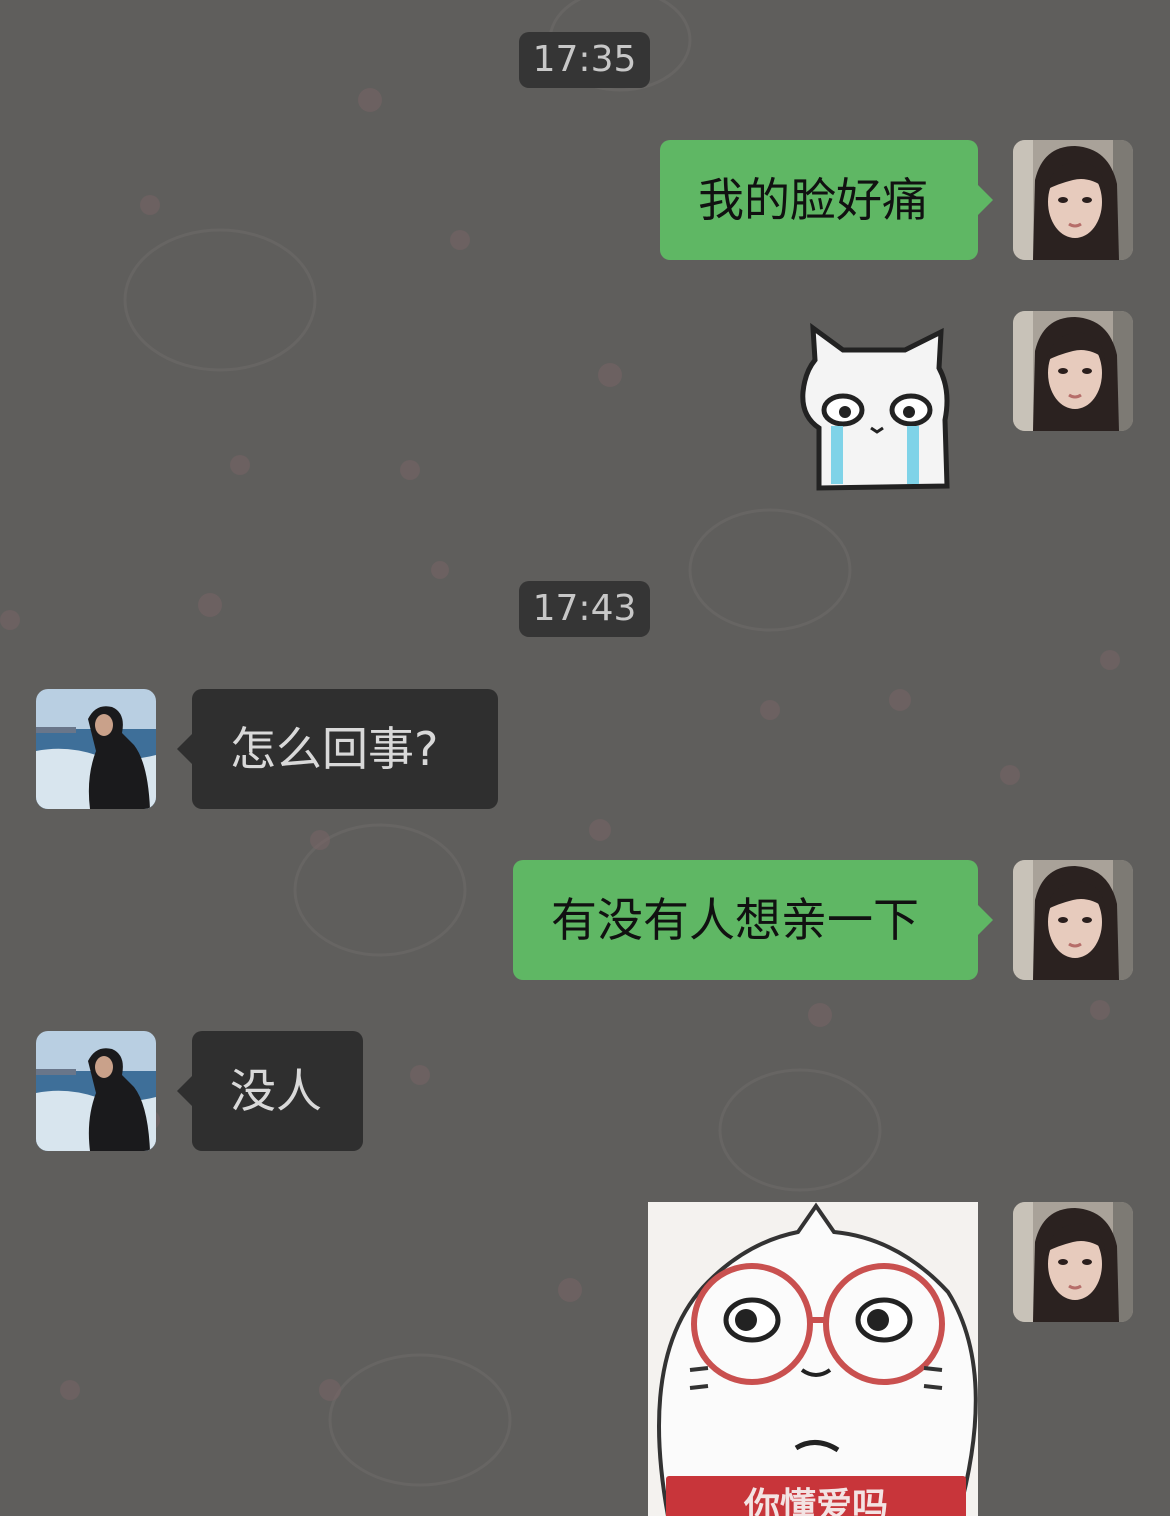  Describe the element at coordinates (337, 749) in the screenshot. I see `message-bubble-other: 怎么回事?` at that location.